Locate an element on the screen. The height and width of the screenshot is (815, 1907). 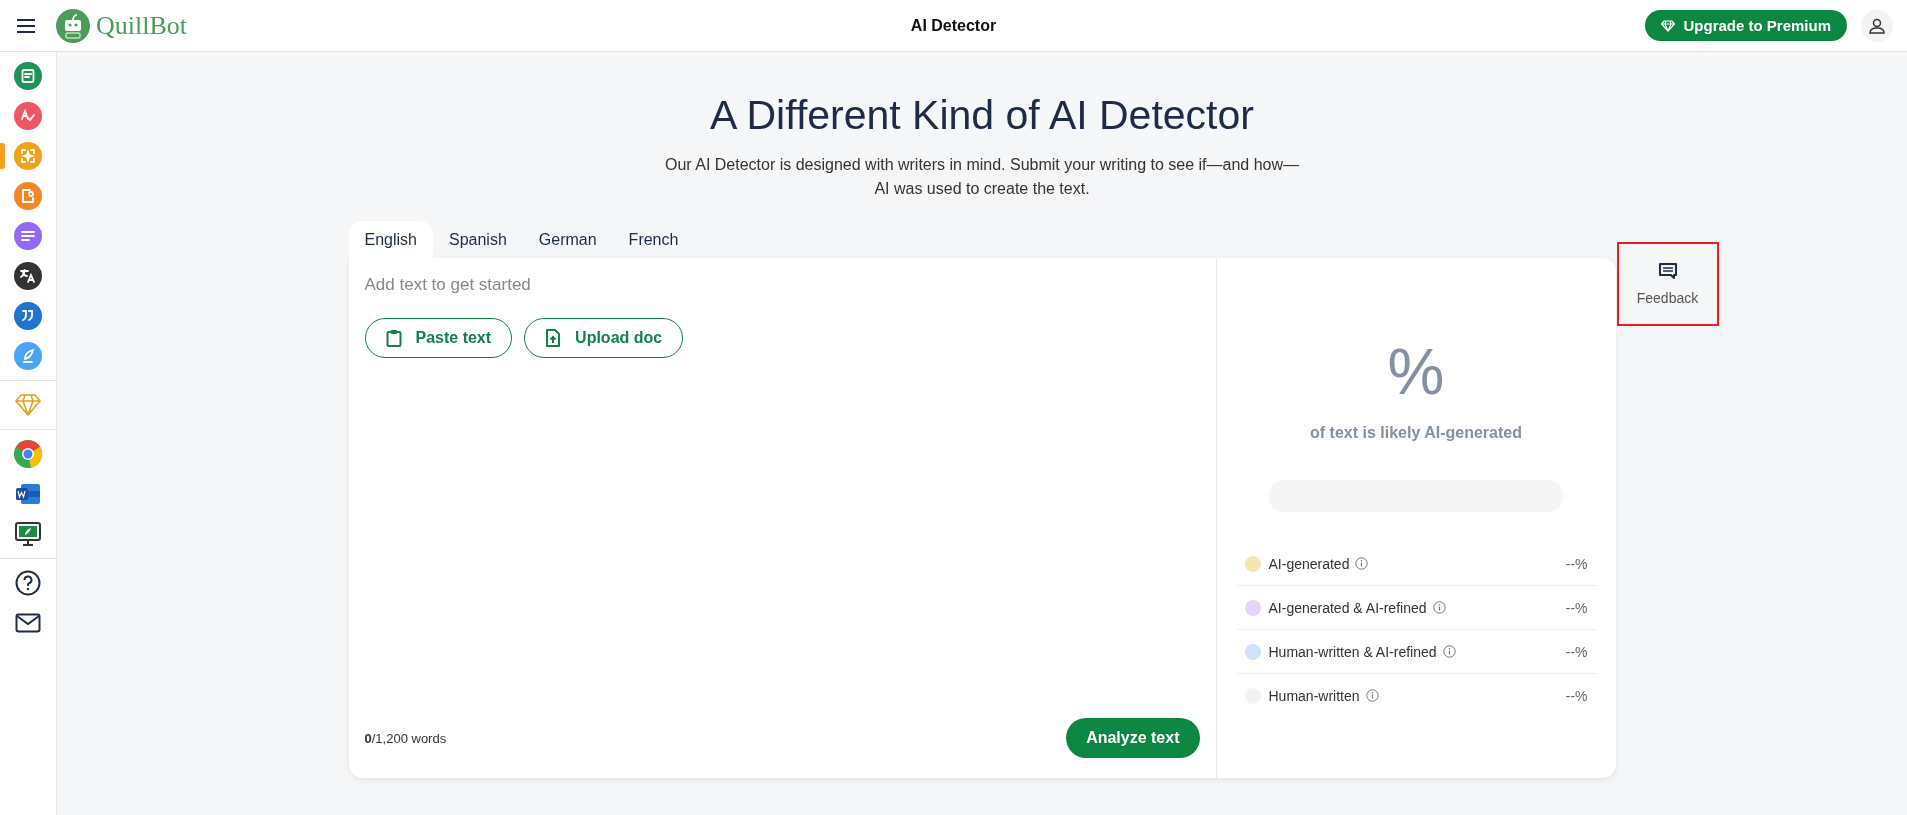
sparkle-frame-icon is located at coordinates (28, 156).